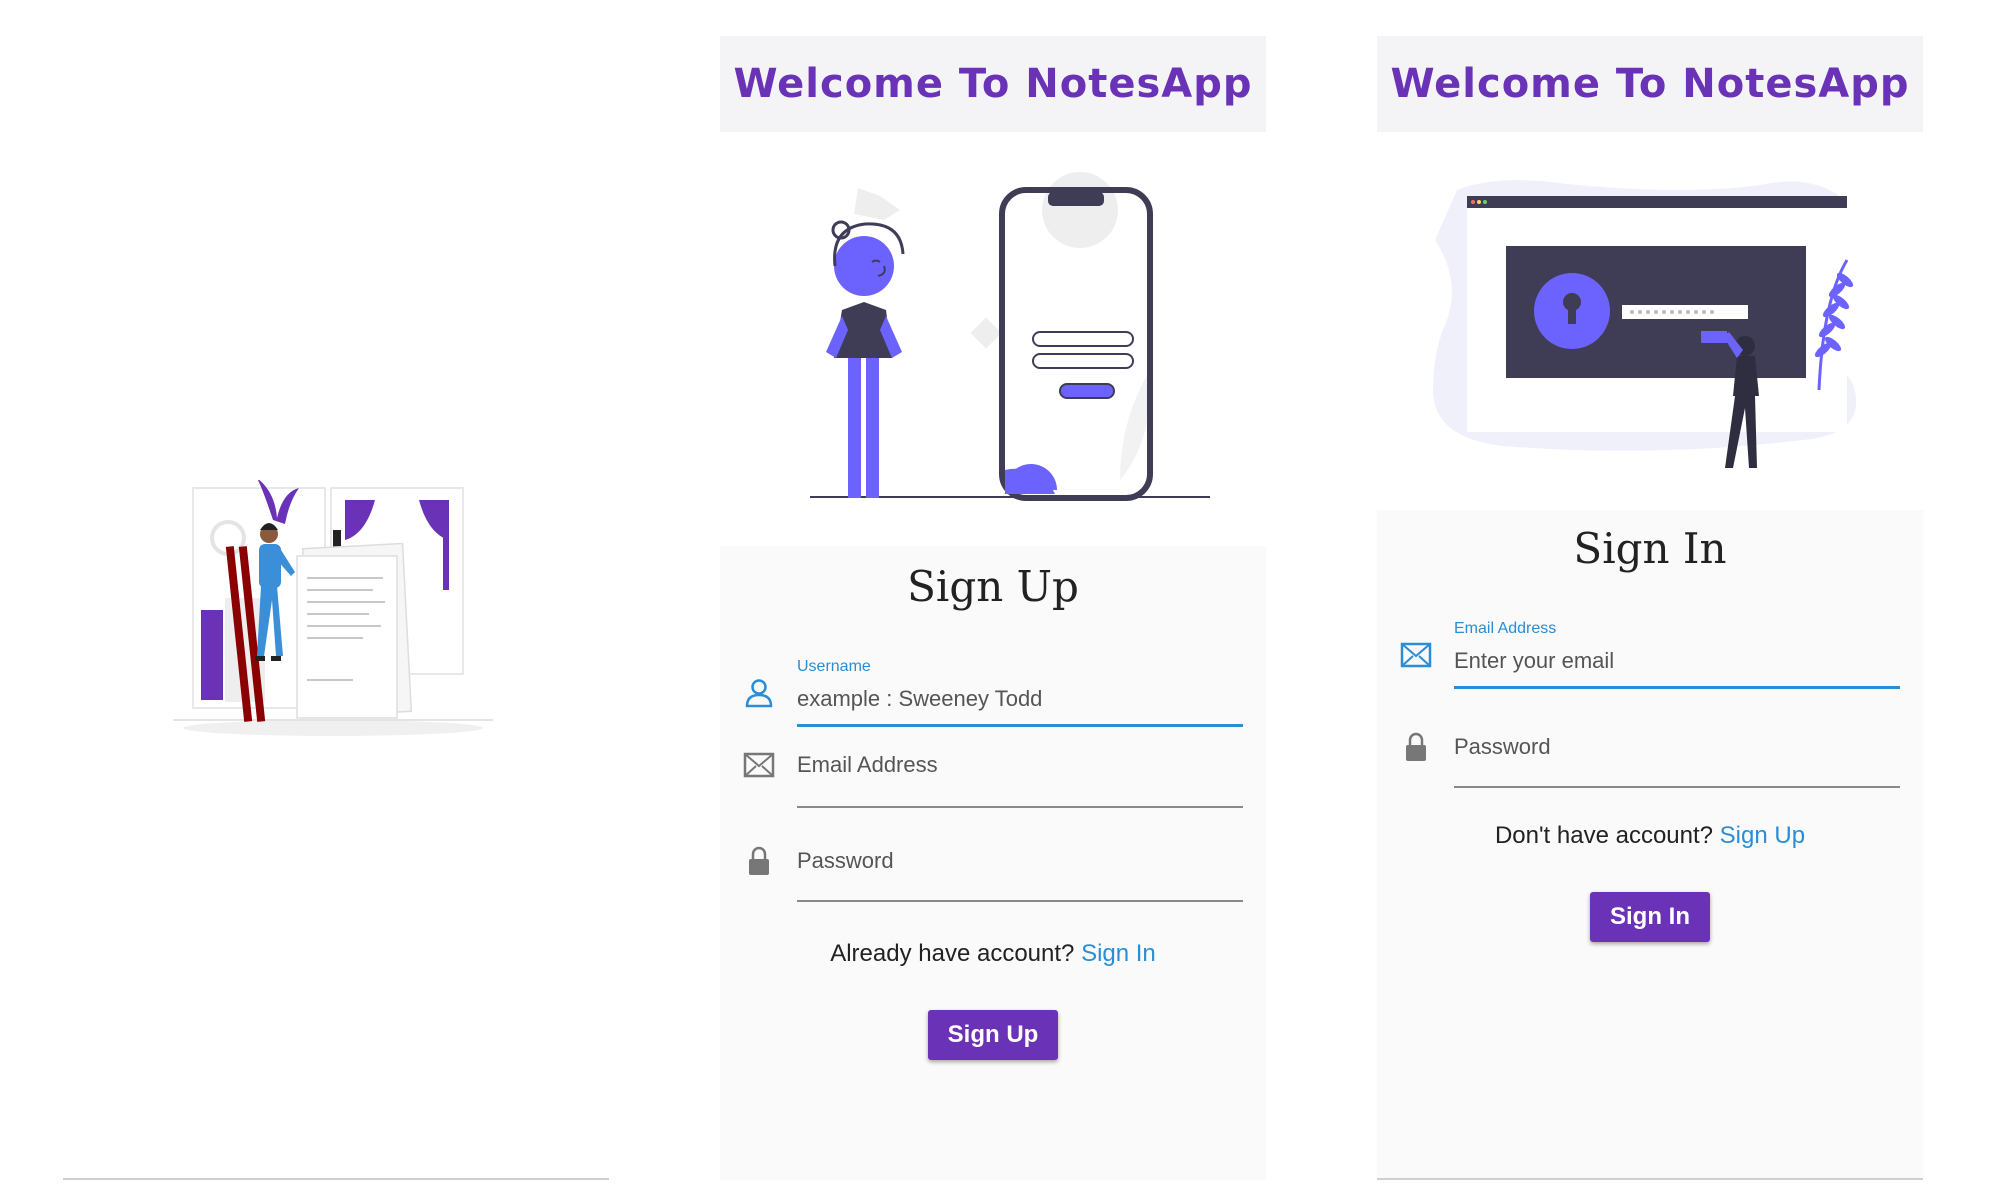 The height and width of the screenshot is (1200, 2000). I want to click on email-field: Email Address Enter your email, so click(1650, 652).